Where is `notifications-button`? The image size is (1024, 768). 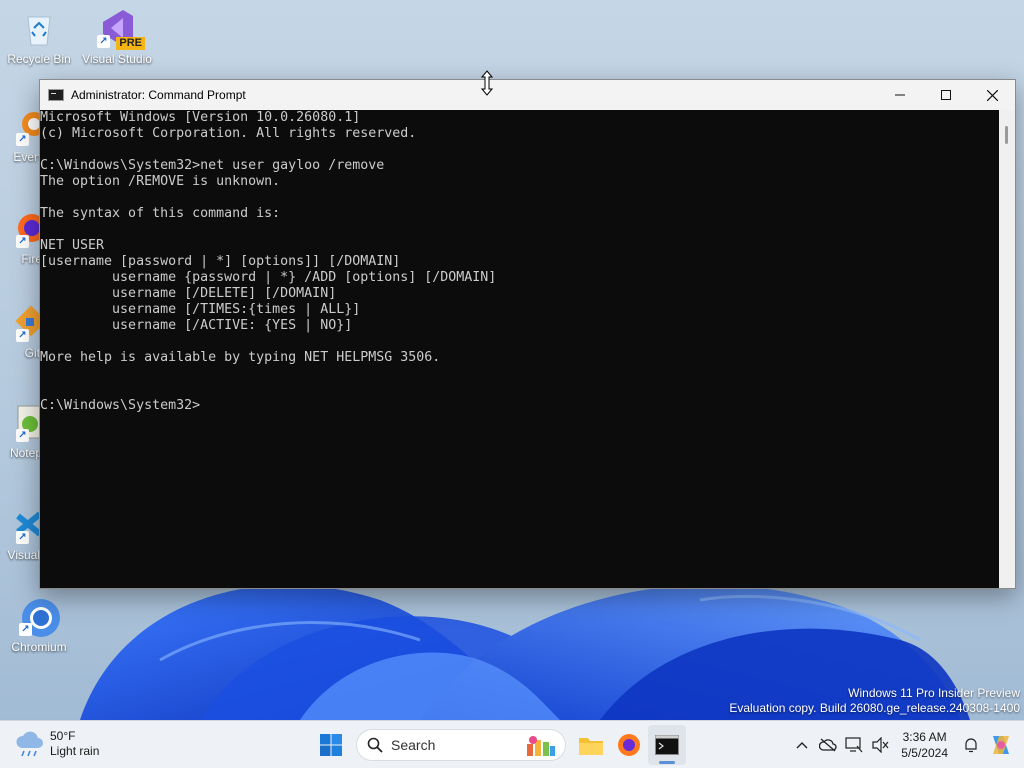
notifications-button is located at coordinates (971, 745).